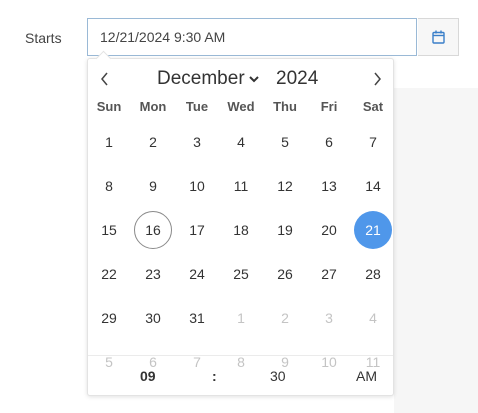 This screenshot has height=413, width=478. What do you see at coordinates (241, 230) in the screenshot?
I see `day-cell: 18` at bounding box center [241, 230].